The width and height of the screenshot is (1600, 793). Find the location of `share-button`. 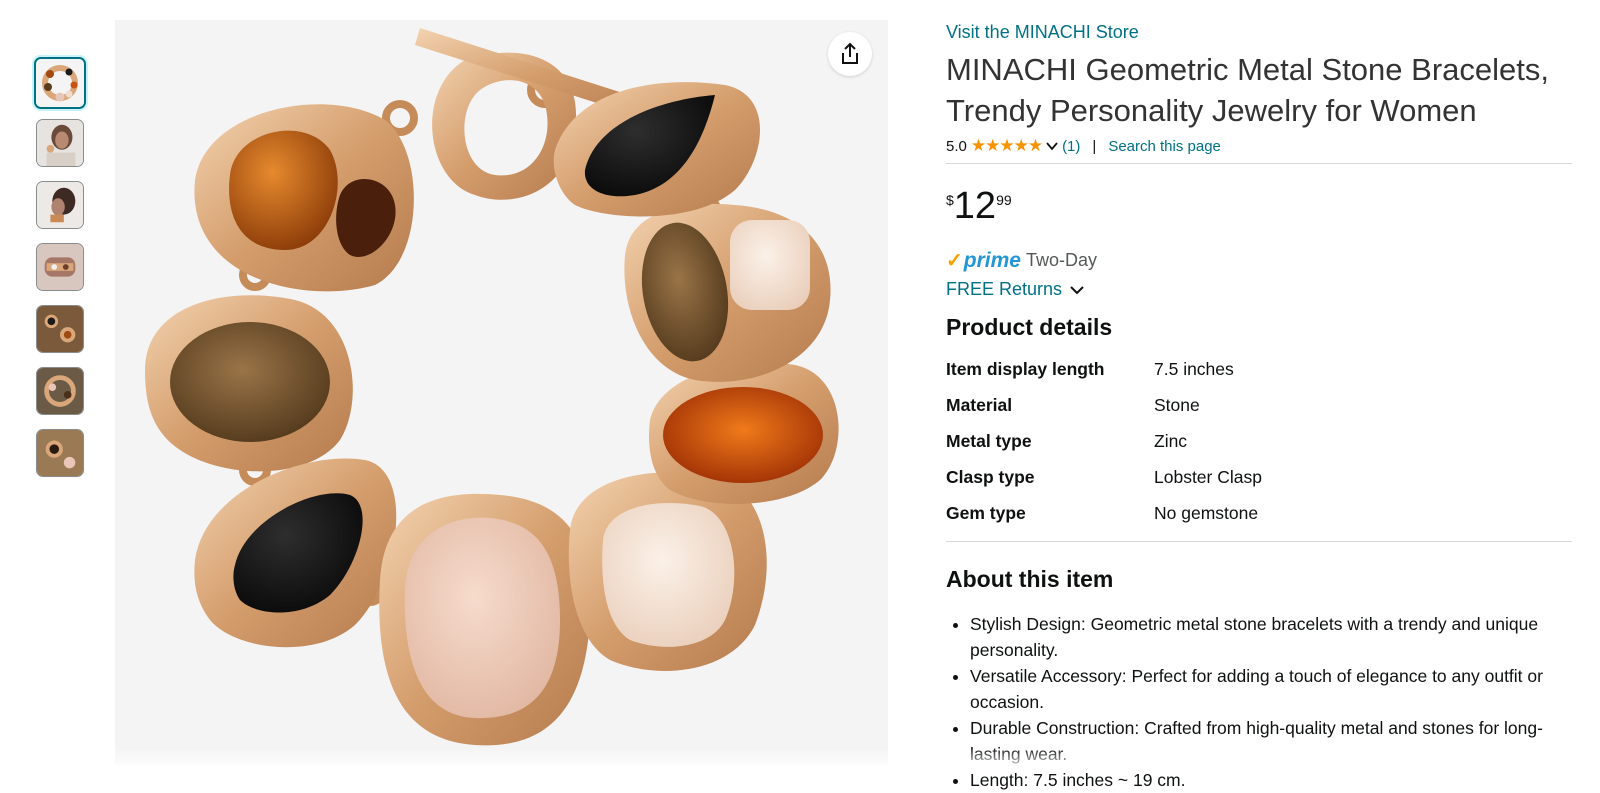

share-button is located at coordinates (850, 54).